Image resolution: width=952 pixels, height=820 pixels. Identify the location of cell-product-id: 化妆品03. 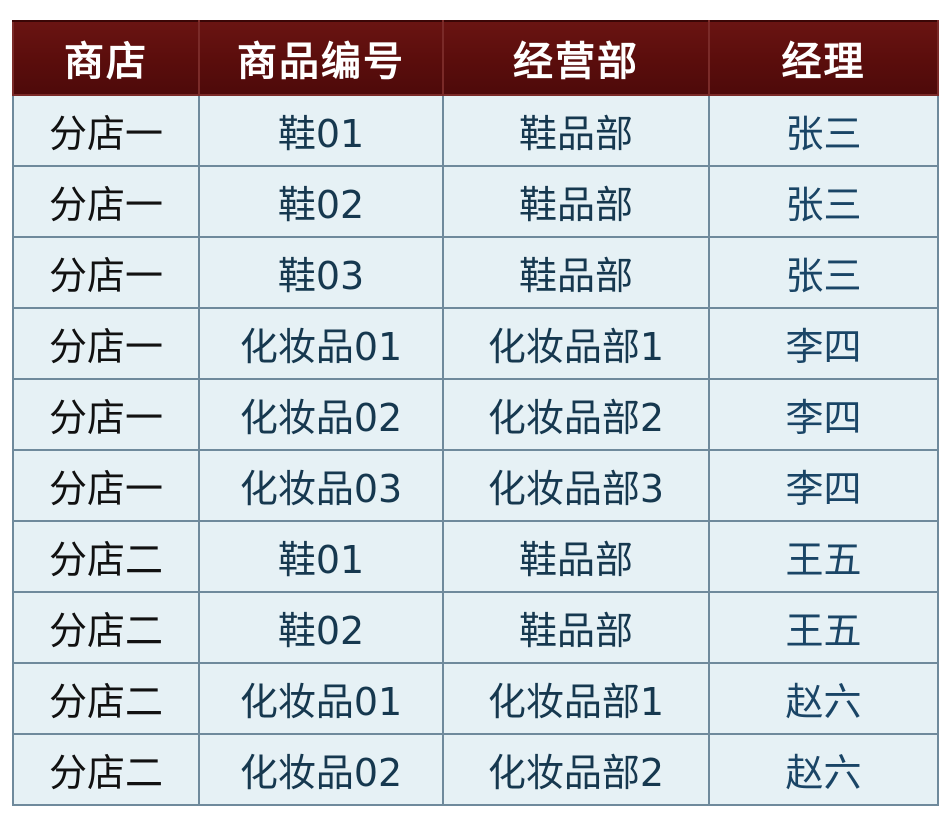
(321, 485).